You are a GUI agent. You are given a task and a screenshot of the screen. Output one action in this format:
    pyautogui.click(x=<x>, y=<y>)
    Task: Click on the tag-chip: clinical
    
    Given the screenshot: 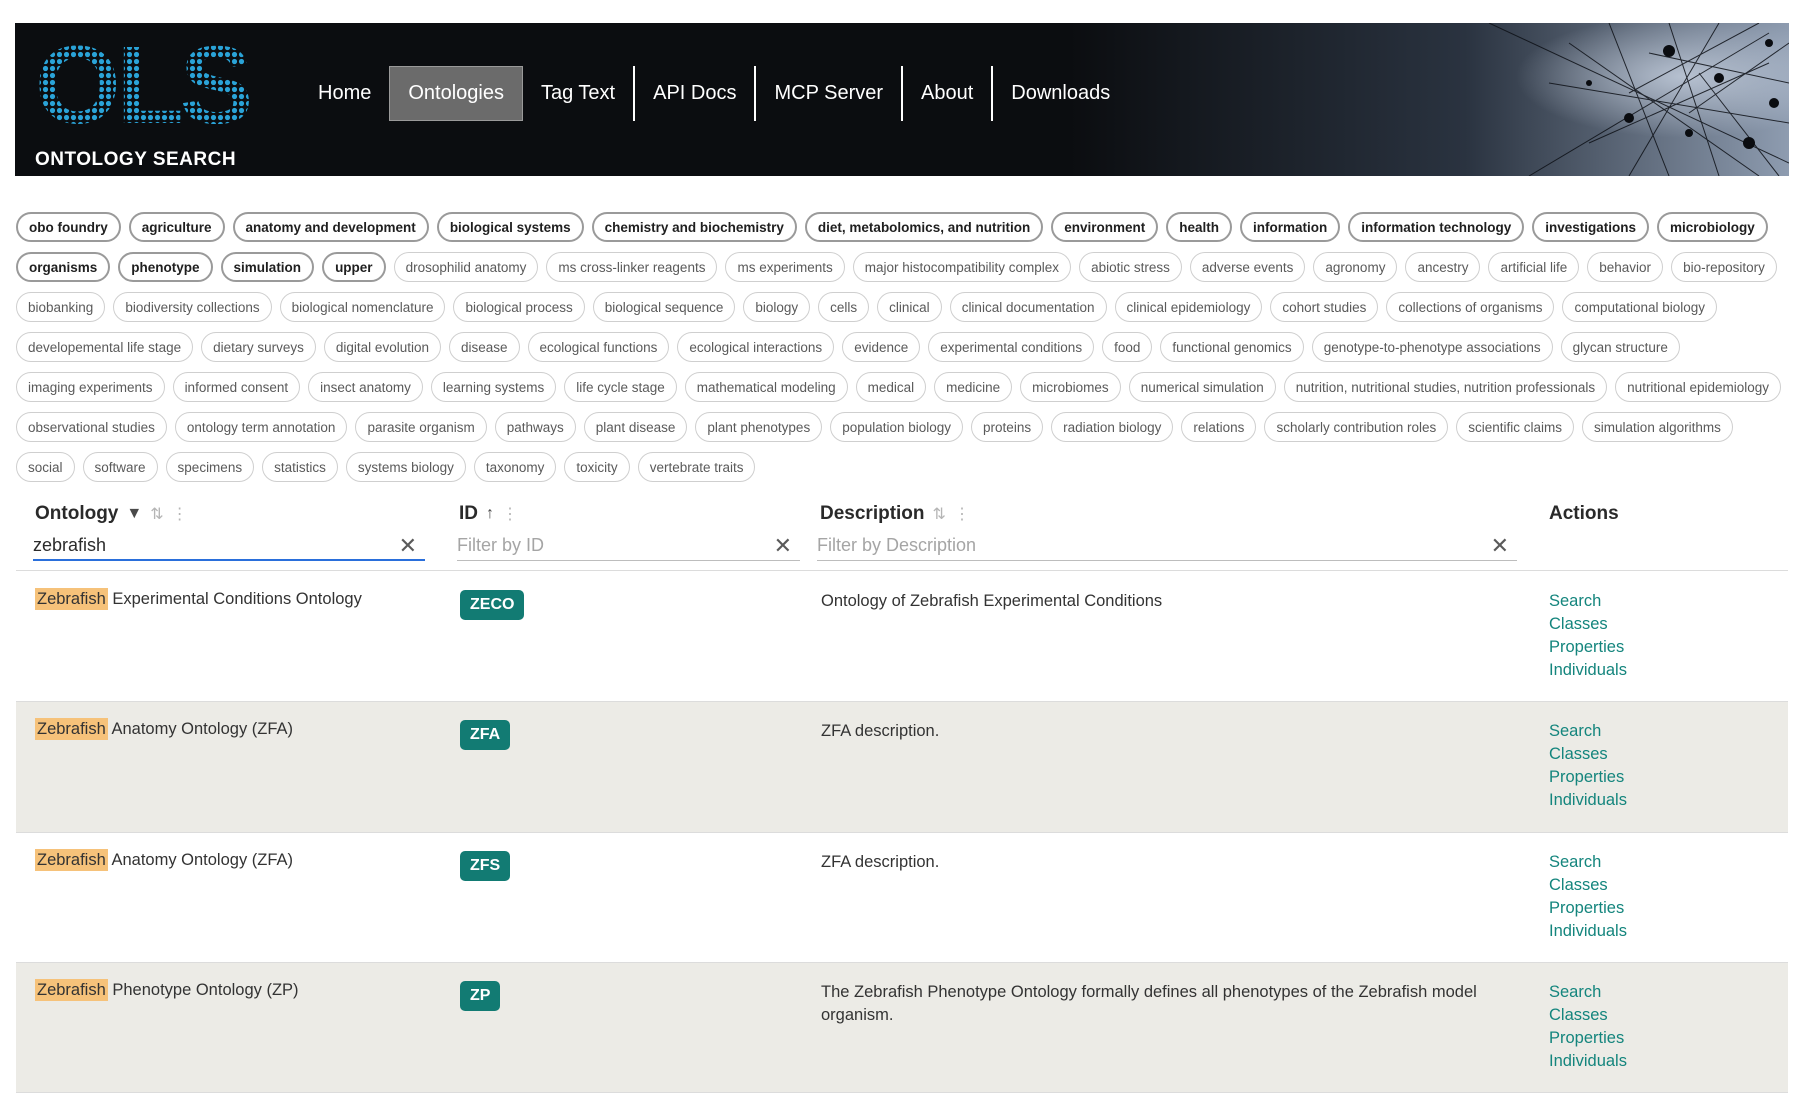 What is the action you would take?
    pyautogui.click(x=909, y=307)
    